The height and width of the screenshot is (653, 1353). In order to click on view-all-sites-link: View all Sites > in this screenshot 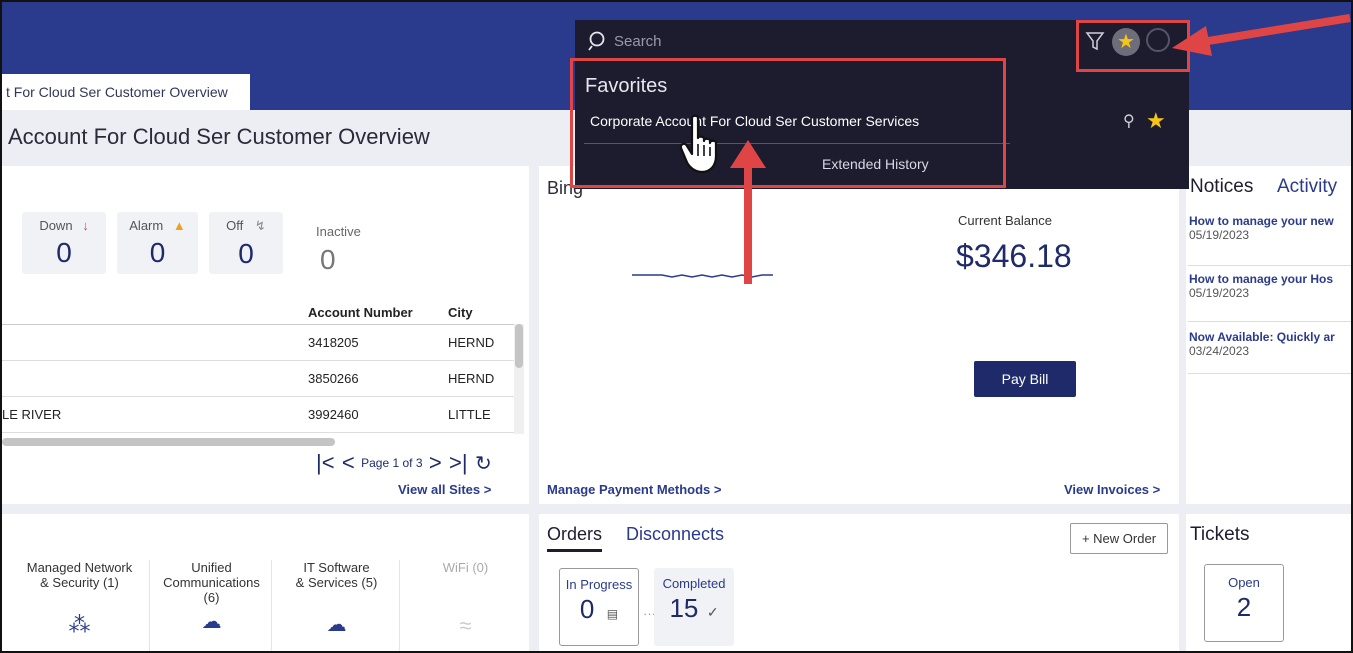, I will do `click(444, 489)`.